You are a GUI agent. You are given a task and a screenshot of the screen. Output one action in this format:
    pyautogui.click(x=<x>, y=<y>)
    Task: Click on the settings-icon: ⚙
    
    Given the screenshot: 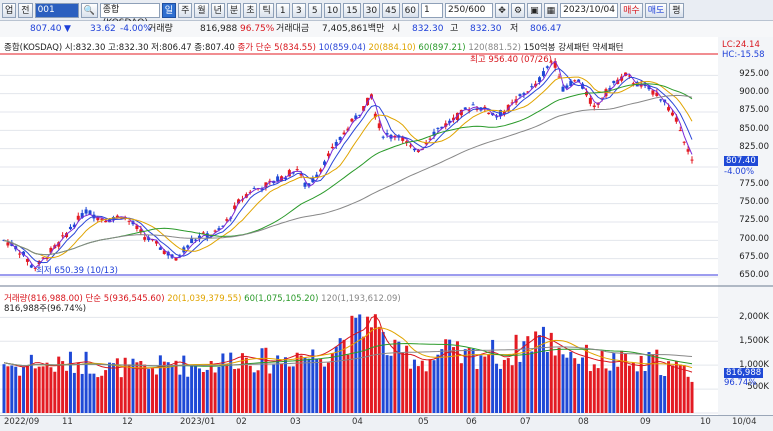 What is the action you would take?
    pyautogui.click(x=518, y=10)
    